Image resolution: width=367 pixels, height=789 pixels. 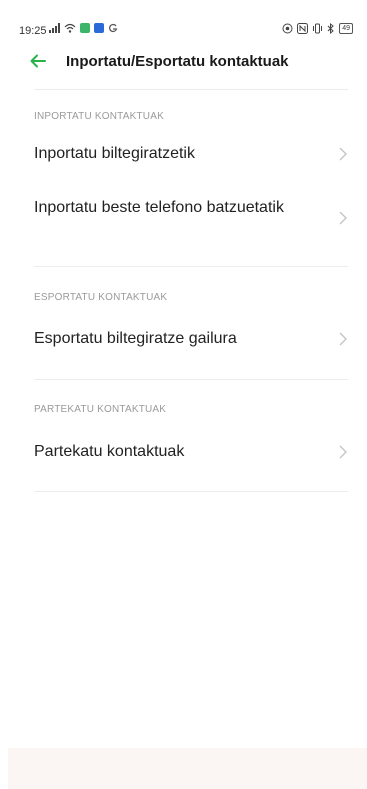 I want to click on status-bar: 19:25 49, so click(x=183, y=20).